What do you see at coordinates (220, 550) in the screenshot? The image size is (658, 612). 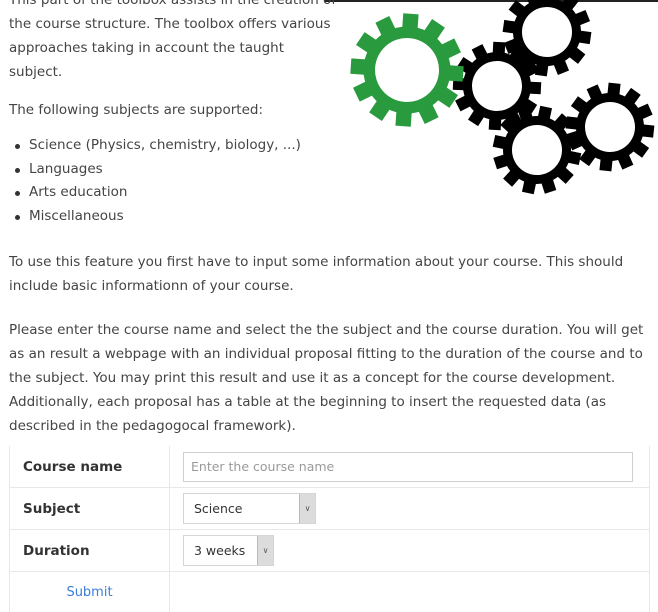 I see `duration-select-value: 3 weeks` at bounding box center [220, 550].